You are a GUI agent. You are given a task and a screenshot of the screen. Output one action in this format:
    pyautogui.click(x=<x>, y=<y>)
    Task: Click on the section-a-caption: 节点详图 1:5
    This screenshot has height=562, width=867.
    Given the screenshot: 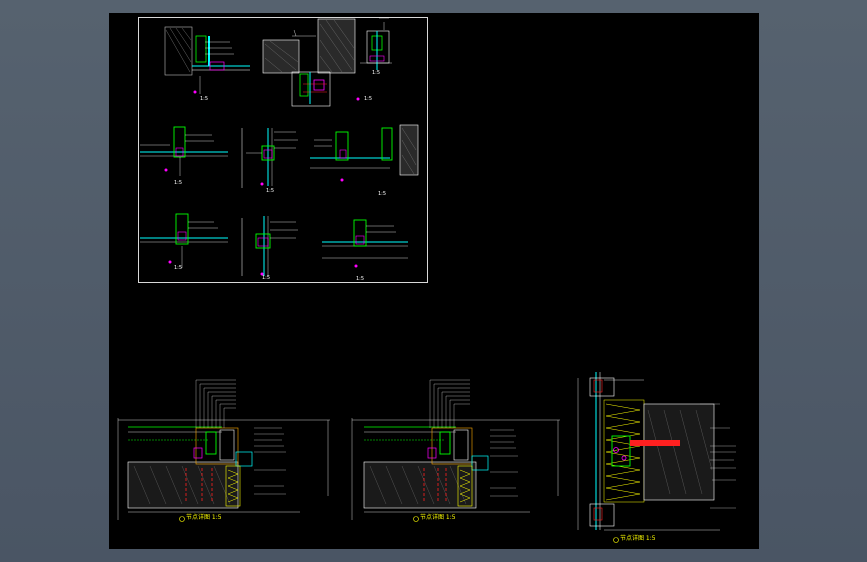 What is the action you would take?
    pyautogui.click(x=204, y=517)
    